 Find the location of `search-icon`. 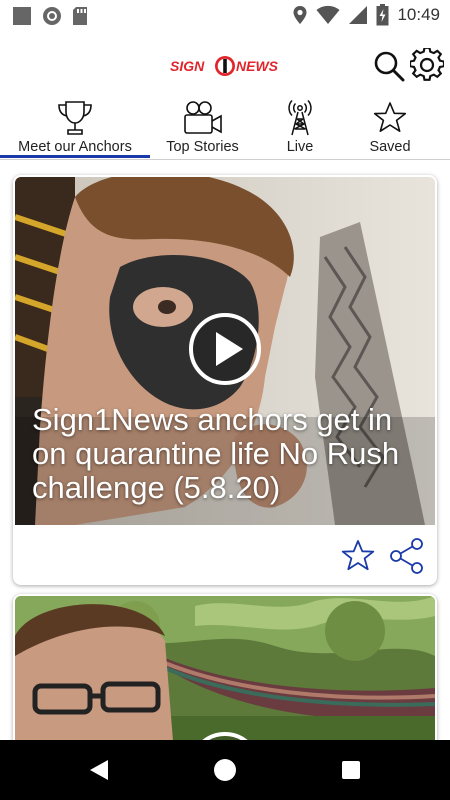

search-icon is located at coordinates (389, 66).